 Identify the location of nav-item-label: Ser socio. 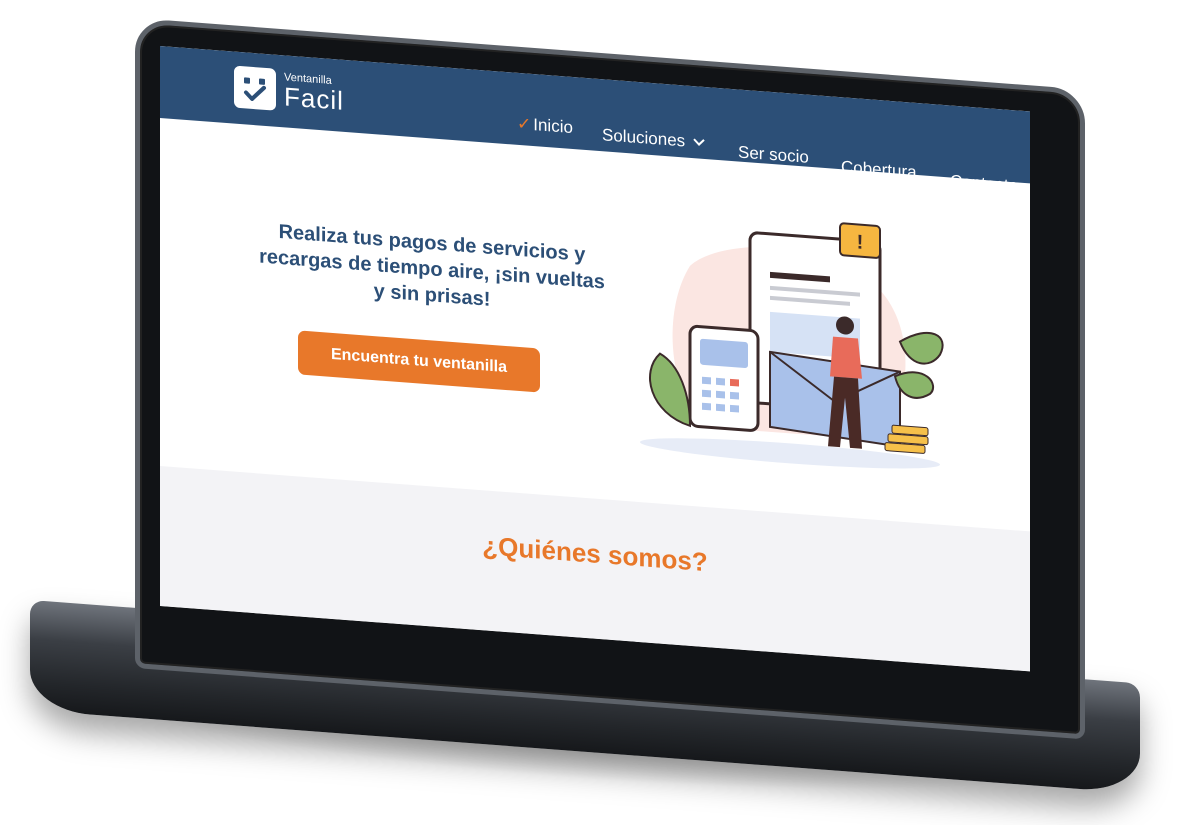
(773, 154).